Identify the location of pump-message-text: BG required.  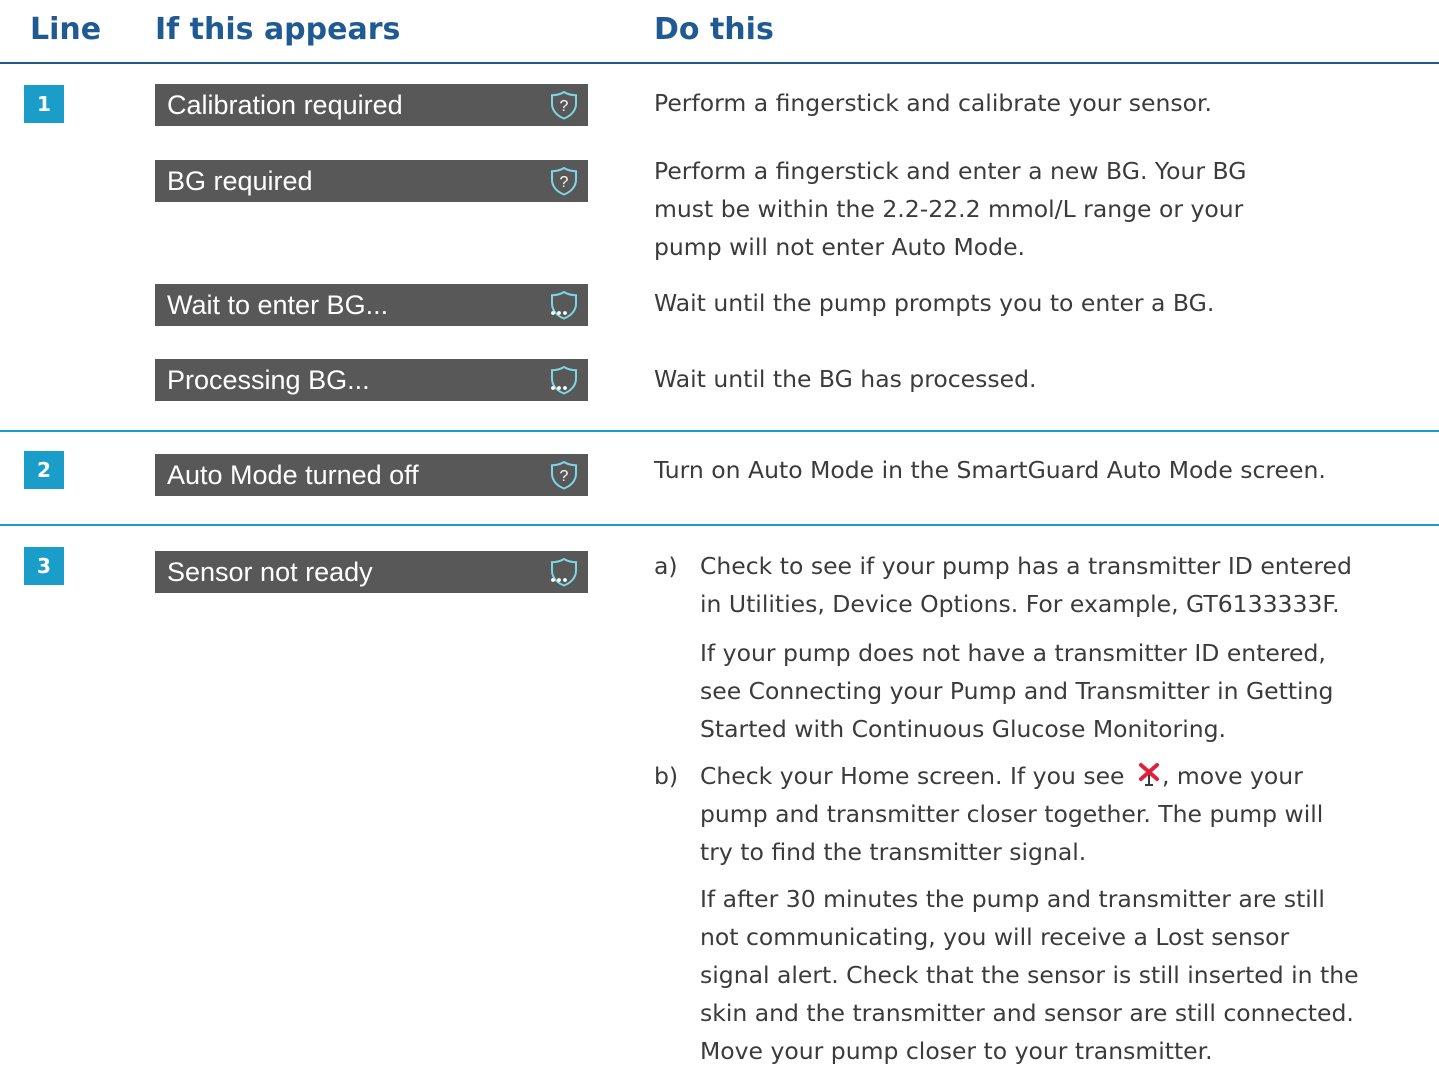
(240, 180).